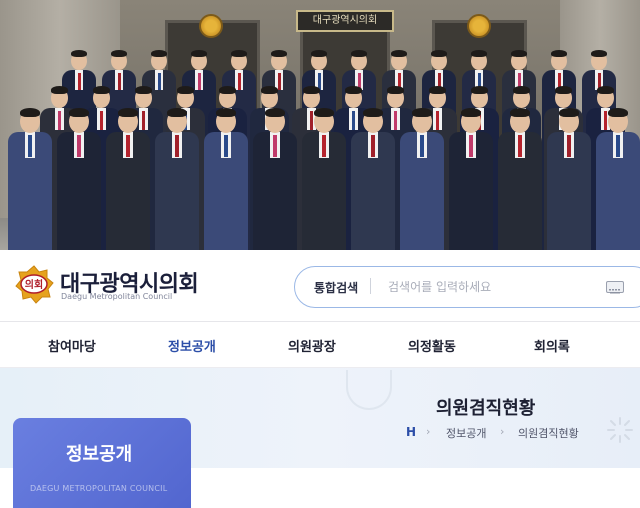  What do you see at coordinates (466, 433) in the screenshot?
I see `breadcrumb-item: 정보공개` at bounding box center [466, 433].